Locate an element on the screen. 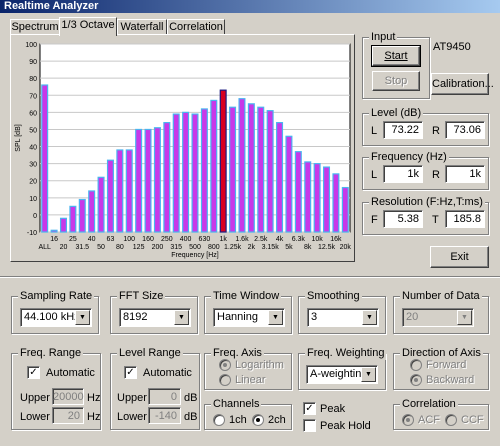  tab-correlation: Correlation is located at coordinates (196, 27).